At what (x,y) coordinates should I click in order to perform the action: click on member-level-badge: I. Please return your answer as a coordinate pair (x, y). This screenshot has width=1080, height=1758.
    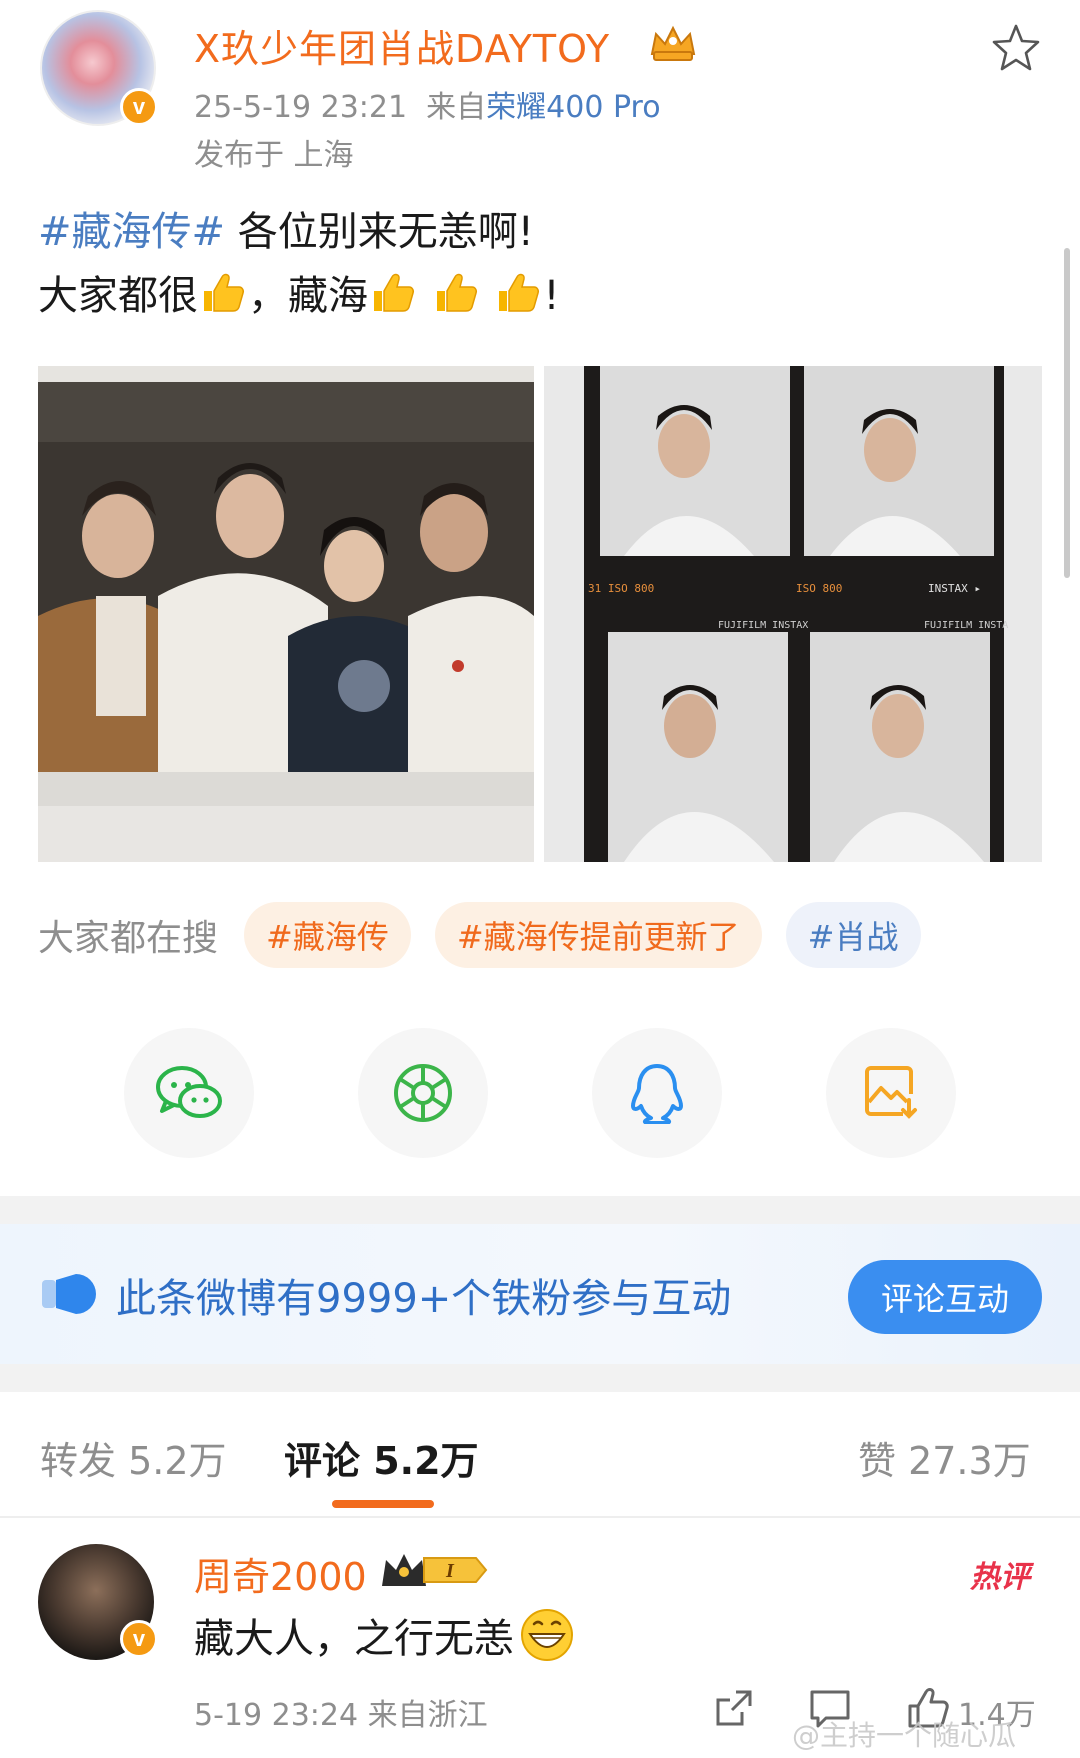
    Looking at the image, I should click on (435, 1570).